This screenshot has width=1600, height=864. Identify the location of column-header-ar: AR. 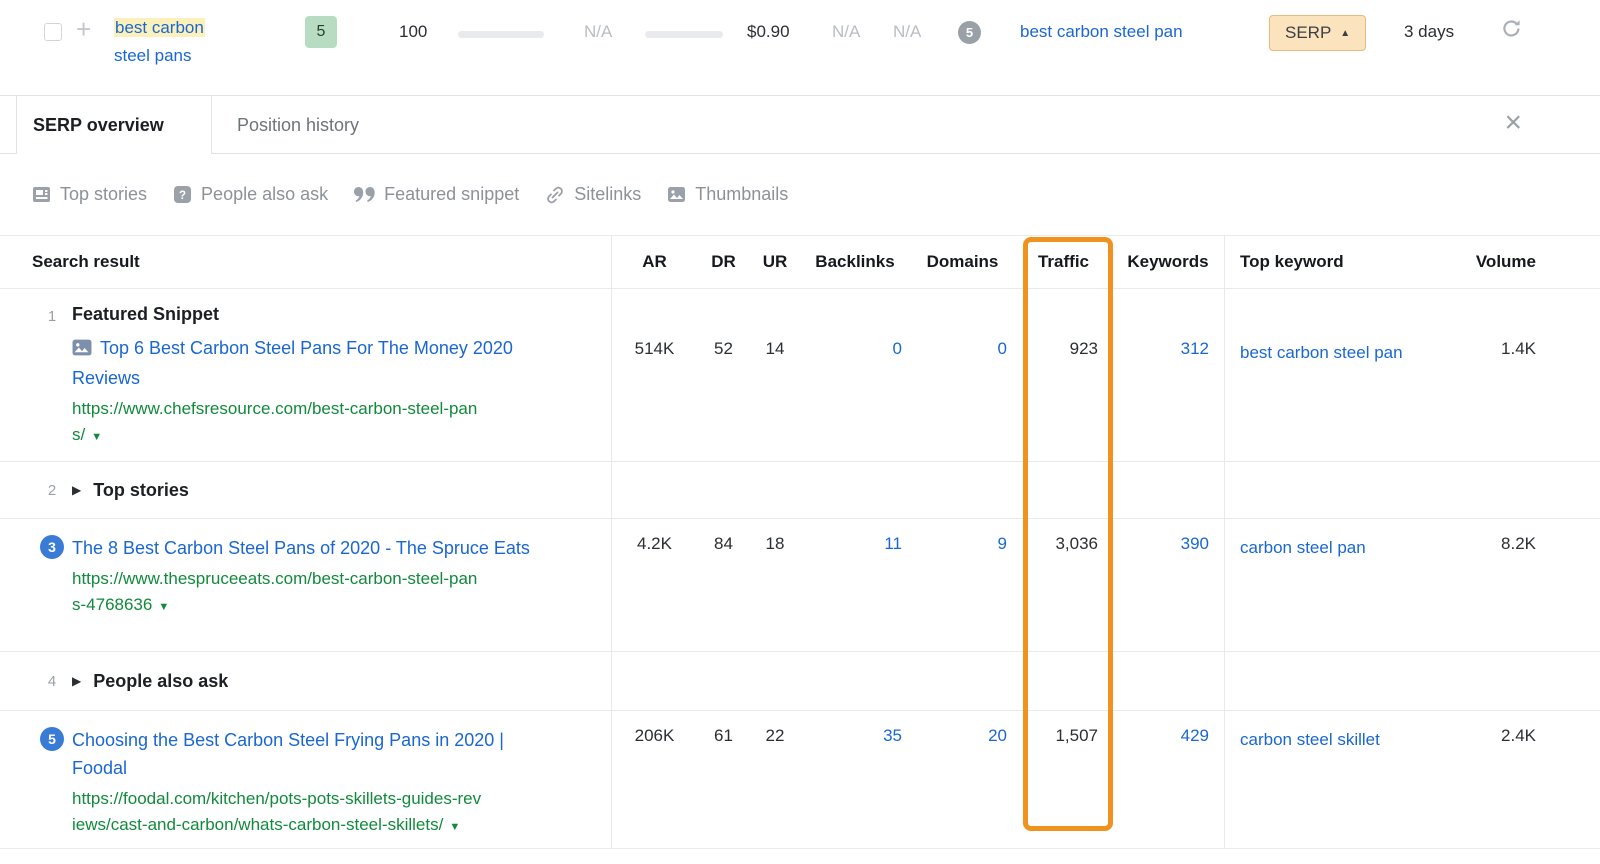
(654, 262).